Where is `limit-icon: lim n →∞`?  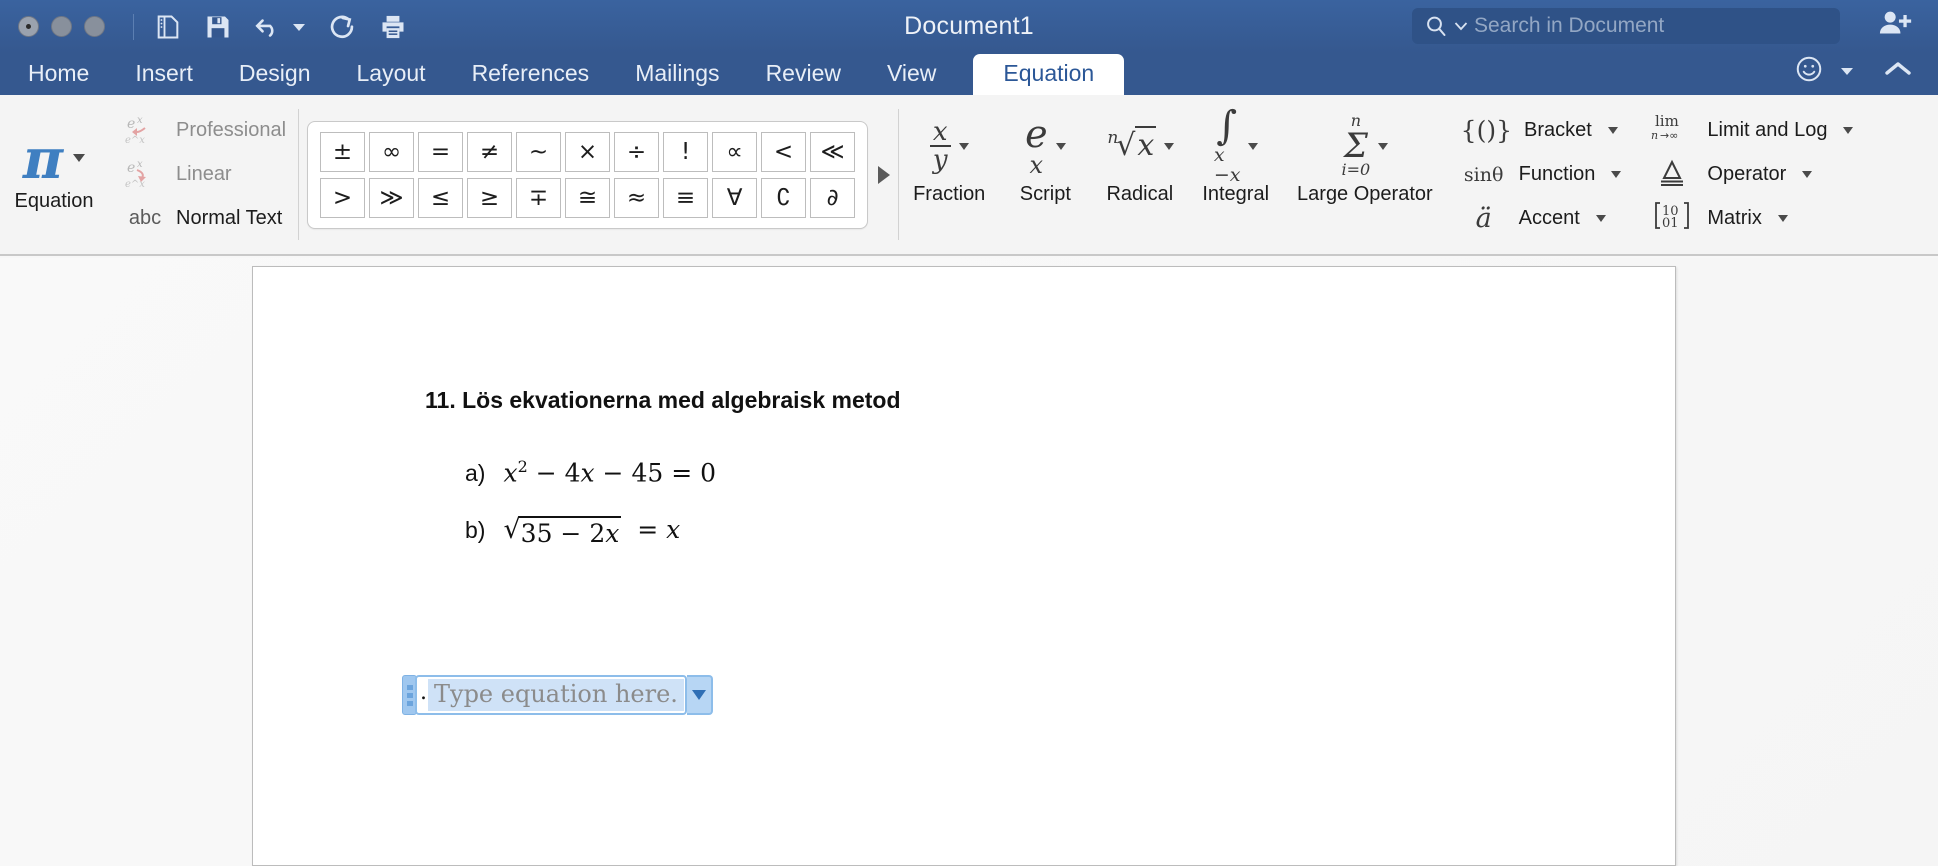
limit-icon: lim n →∞ is located at coordinates (1672, 131).